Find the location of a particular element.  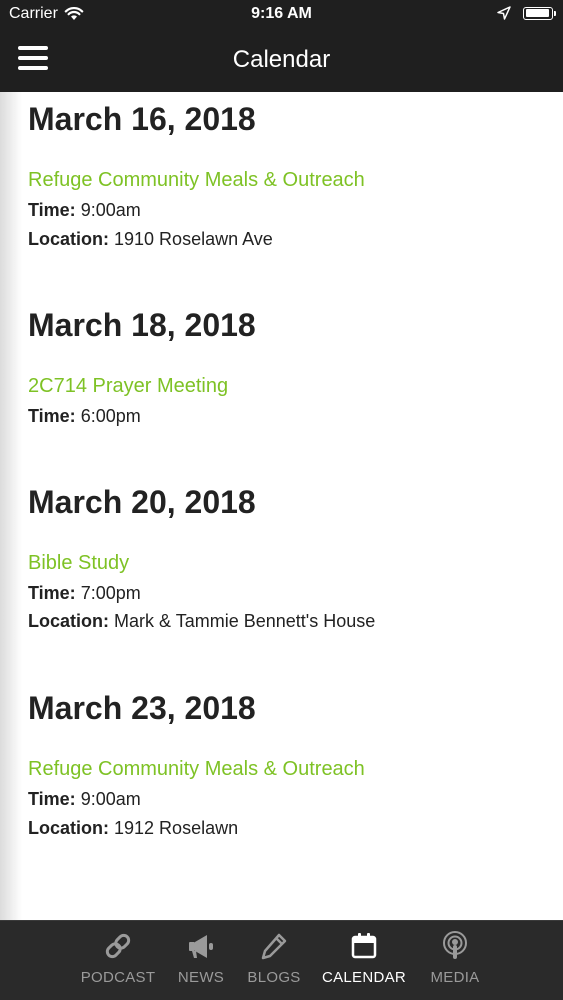

status-bar: Carrier 9:16 AM is located at coordinates (281, 14).